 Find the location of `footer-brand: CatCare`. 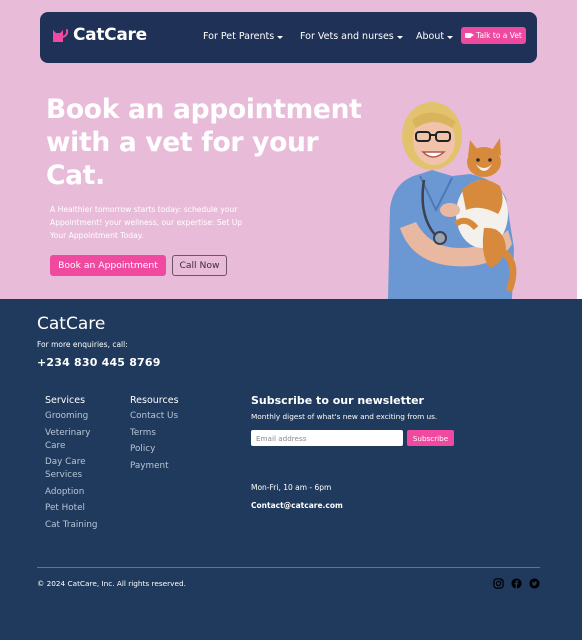

footer-brand: CatCare is located at coordinates (71, 324).